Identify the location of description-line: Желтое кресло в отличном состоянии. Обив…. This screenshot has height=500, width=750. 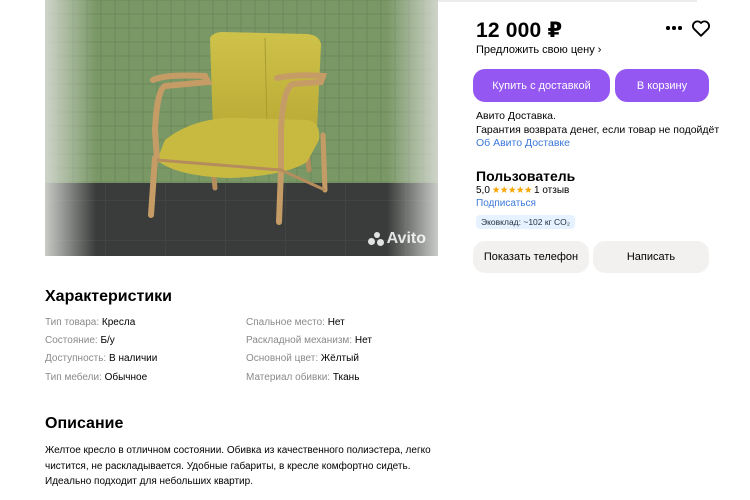
(238, 450).